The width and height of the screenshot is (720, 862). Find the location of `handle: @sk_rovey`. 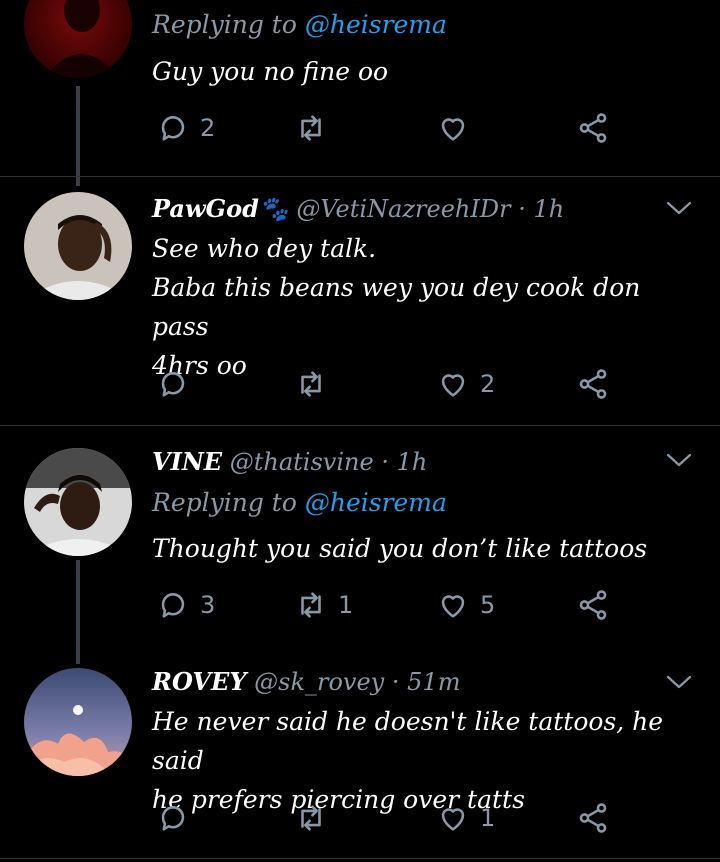

handle: @sk_rovey is located at coordinates (319, 682).